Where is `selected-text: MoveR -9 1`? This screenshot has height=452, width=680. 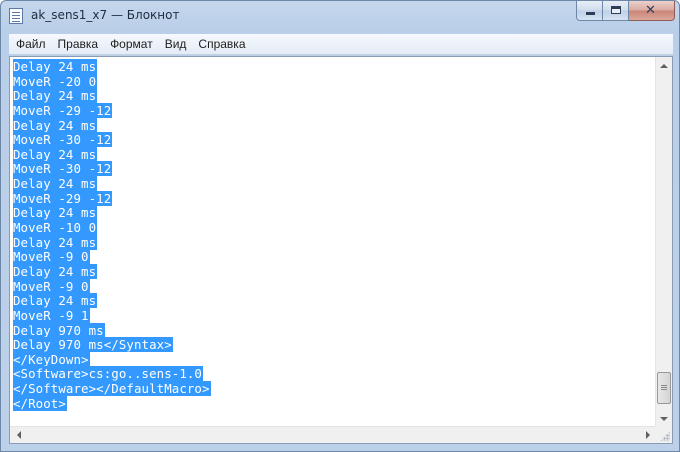
selected-text: MoveR -9 1 is located at coordinates (51, 315).